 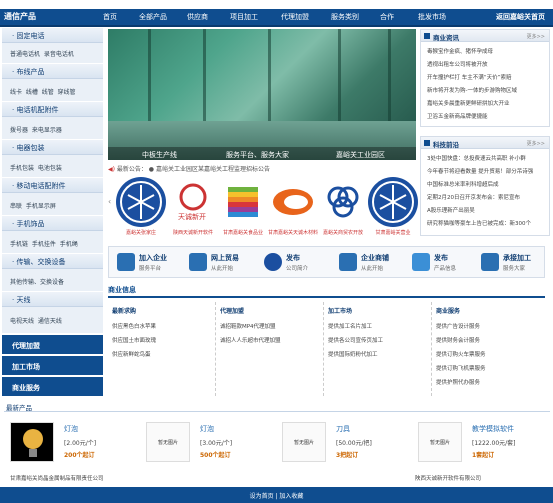 What do you see at coordinates (480, 171) in the screenshot?
I see `news-item: 今年春节将迎看数量 提升贸易！部分吊诗强` at bounding box center [480, 171].